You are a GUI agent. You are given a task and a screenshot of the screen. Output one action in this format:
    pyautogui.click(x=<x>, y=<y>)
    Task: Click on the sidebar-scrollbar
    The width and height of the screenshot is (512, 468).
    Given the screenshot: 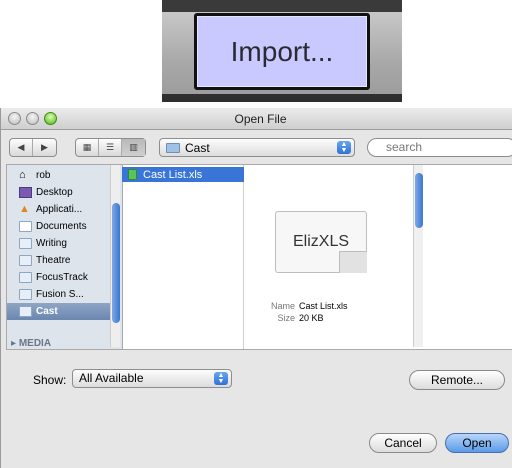 What is the action you would take?
    pyautogui.click(x=115, y=256)
    